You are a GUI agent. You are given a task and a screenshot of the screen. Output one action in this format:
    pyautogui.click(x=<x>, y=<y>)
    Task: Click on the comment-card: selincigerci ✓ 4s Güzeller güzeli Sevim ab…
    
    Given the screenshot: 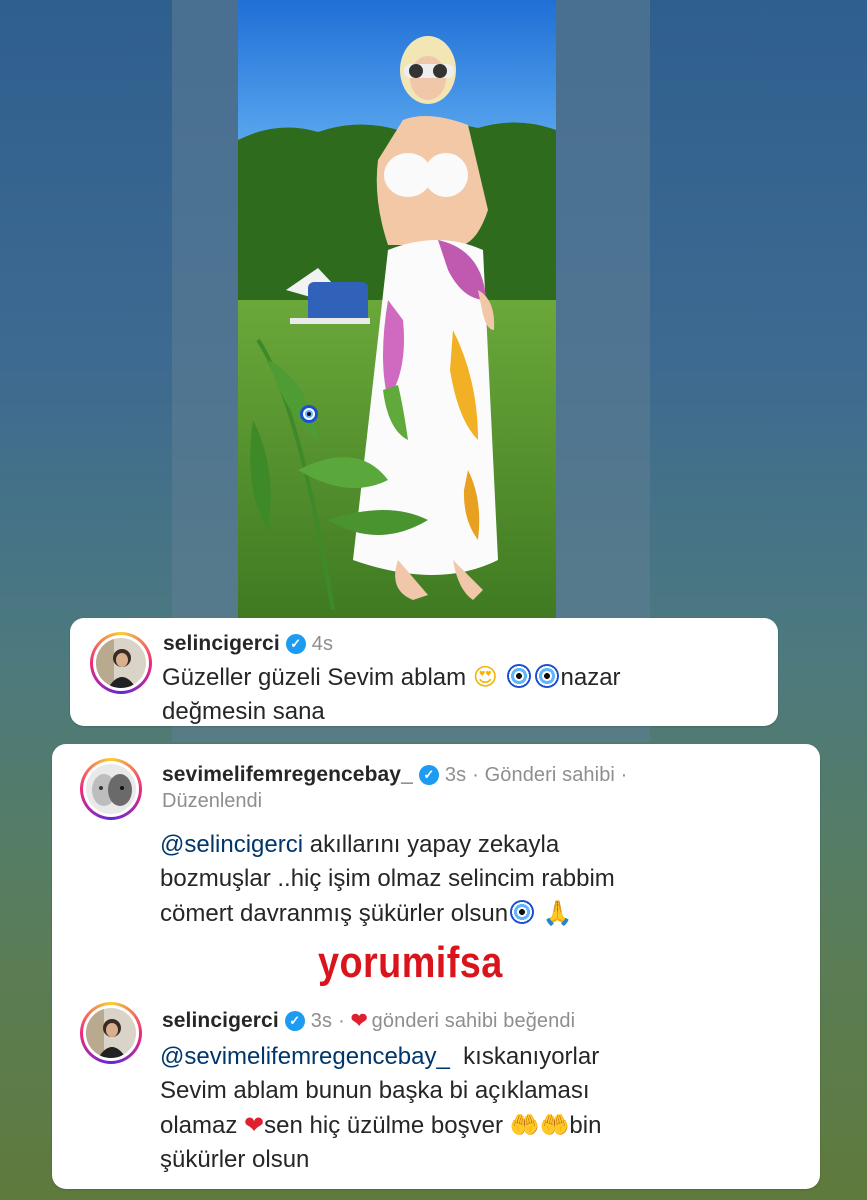 What is the action you would take?
    pyautogui.click(x=424, y=672)
    